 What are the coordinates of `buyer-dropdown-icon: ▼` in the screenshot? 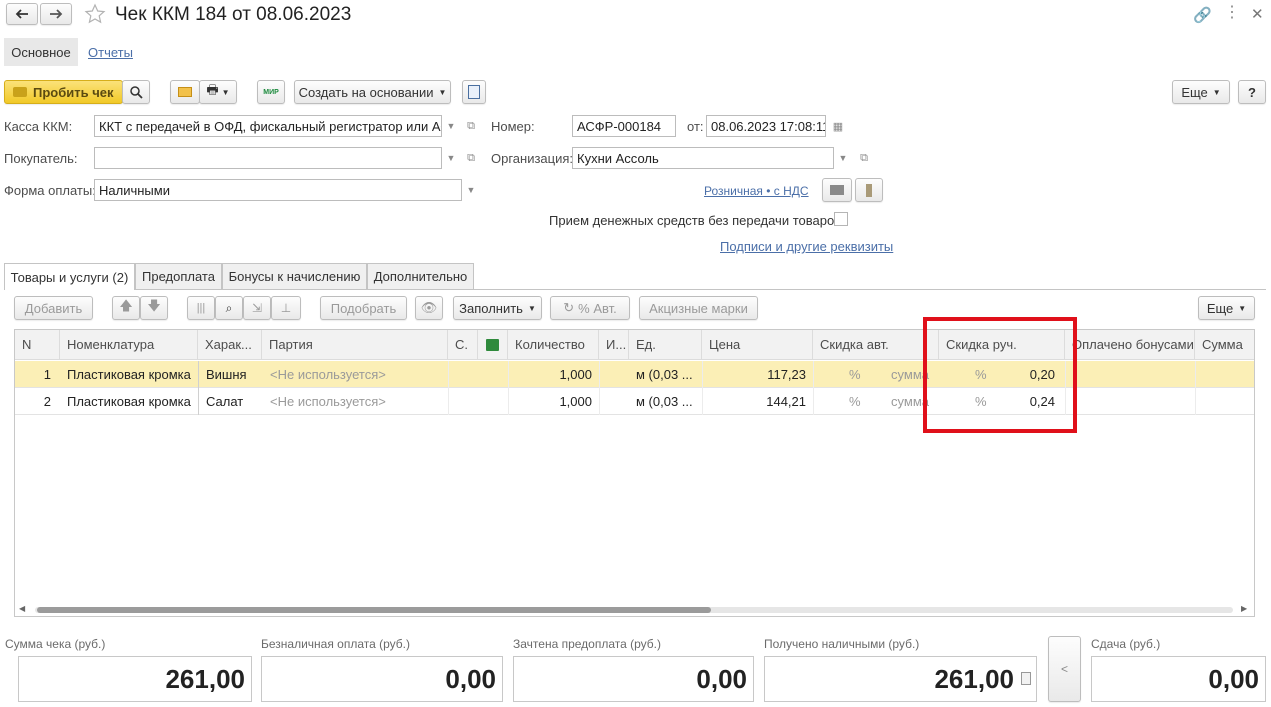 It's located at (451, 158).